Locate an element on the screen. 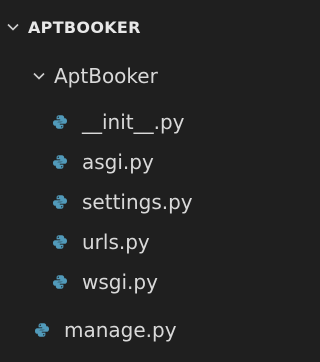  file-label: wsgi.py is located at coordinates (120, 282).